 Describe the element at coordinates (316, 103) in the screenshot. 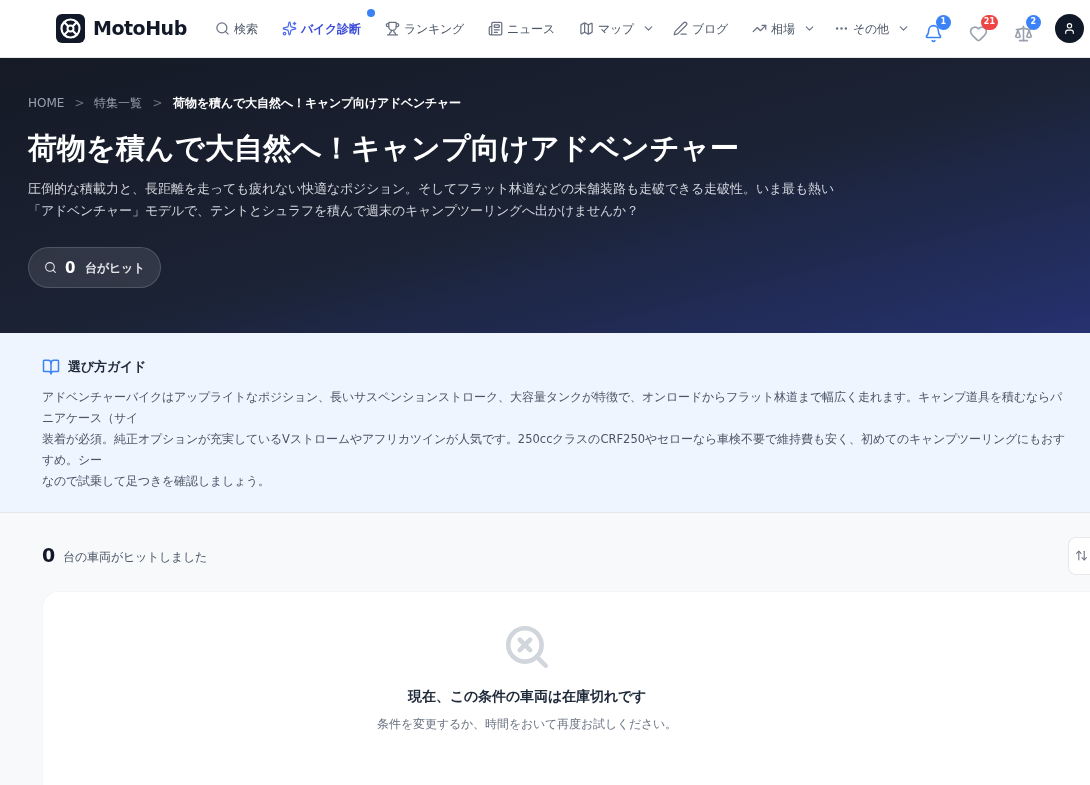

I see `breadcrumb-link: 荷物を積んで大自然へ！キャンプ向けアドベンチャー` at that location.